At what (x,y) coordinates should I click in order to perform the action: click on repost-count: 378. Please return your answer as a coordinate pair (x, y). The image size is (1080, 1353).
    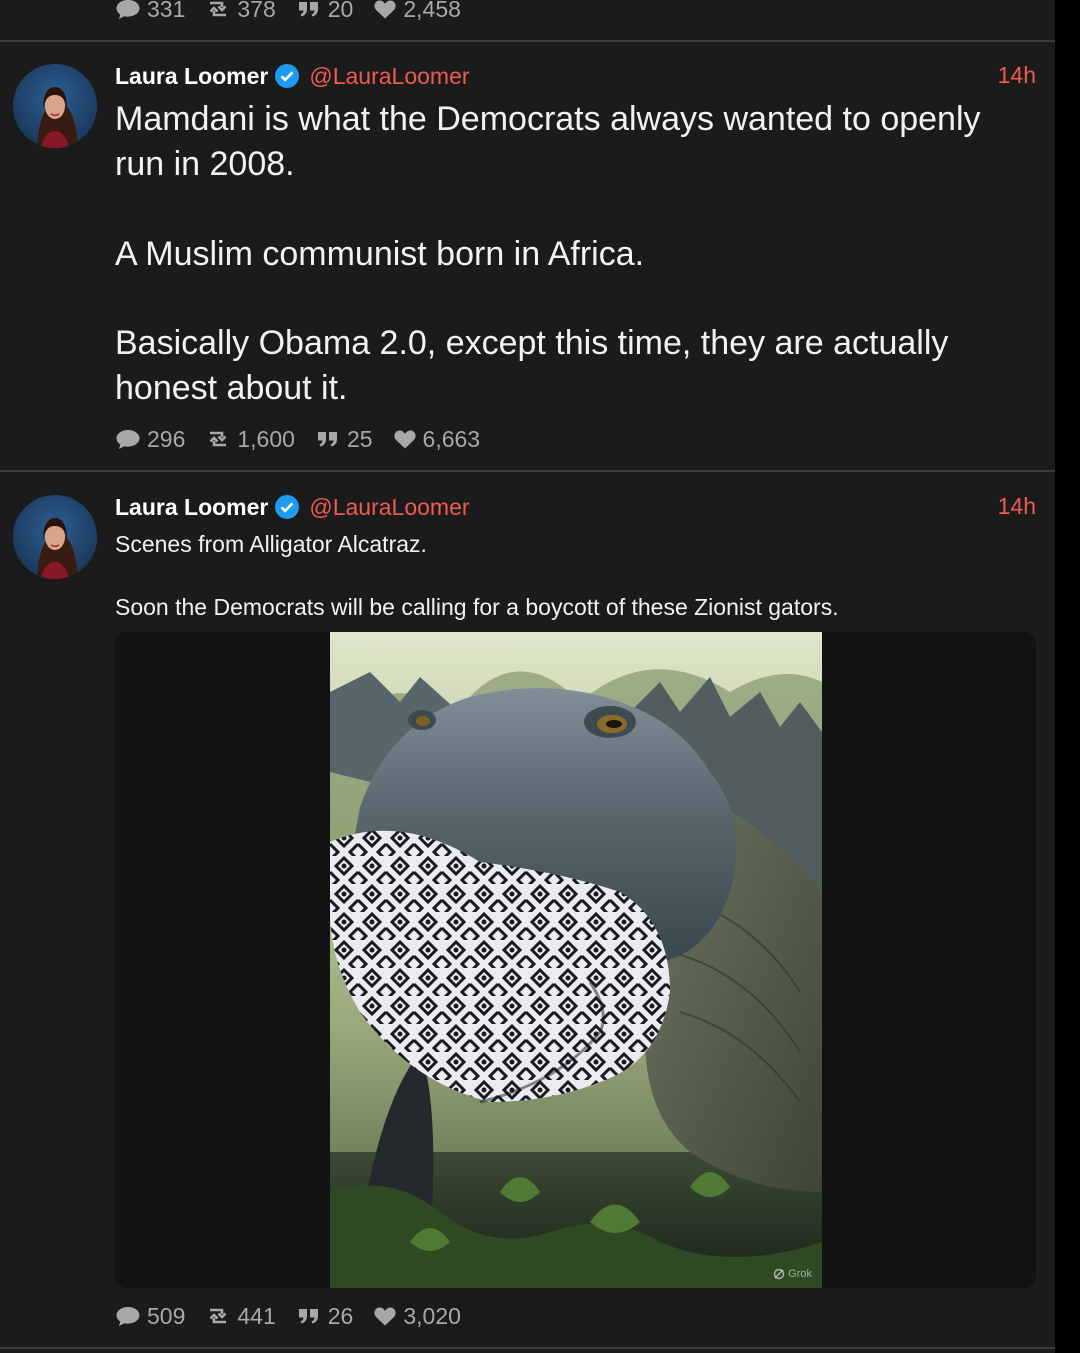
    Looking at the image, I should click on (256, 11).